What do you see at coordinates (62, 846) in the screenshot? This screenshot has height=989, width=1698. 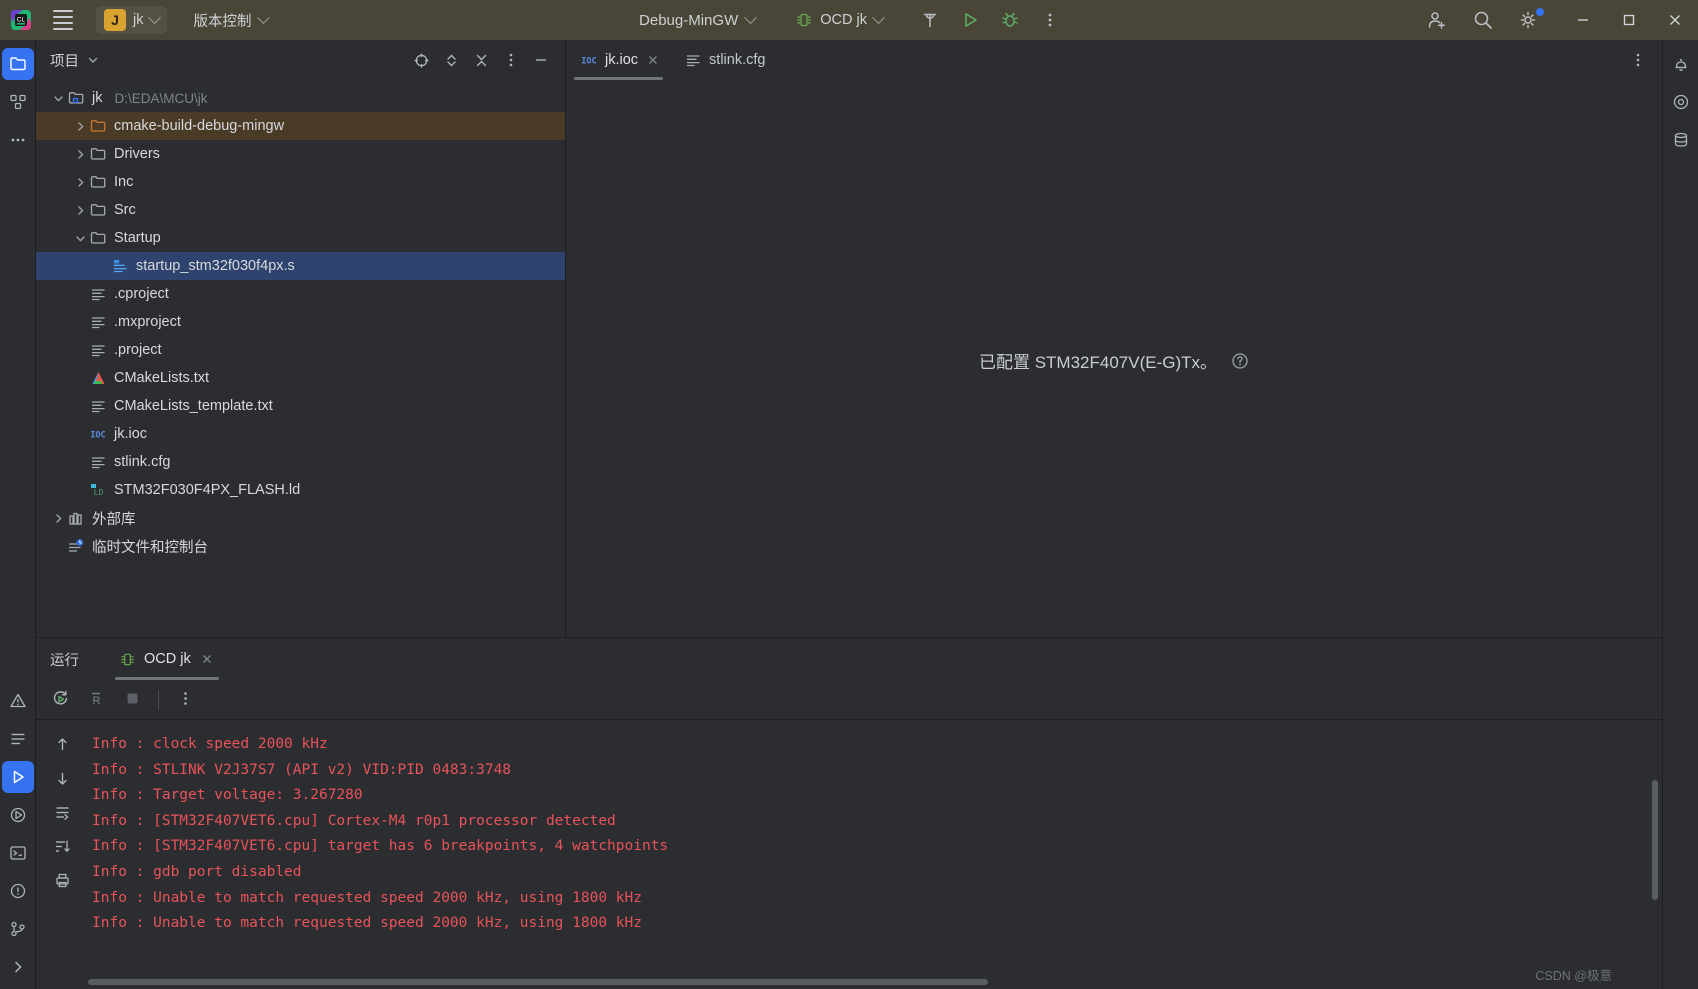 I see `sort-icon` at bounding box center [62, 846].